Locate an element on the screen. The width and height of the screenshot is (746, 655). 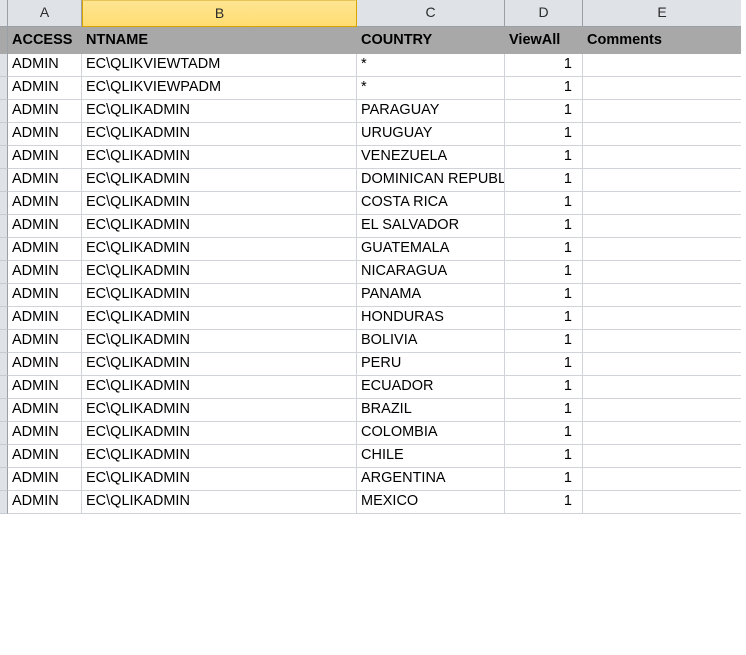
column-title-ntname: NTNAME is located at coordinates (219, 40).